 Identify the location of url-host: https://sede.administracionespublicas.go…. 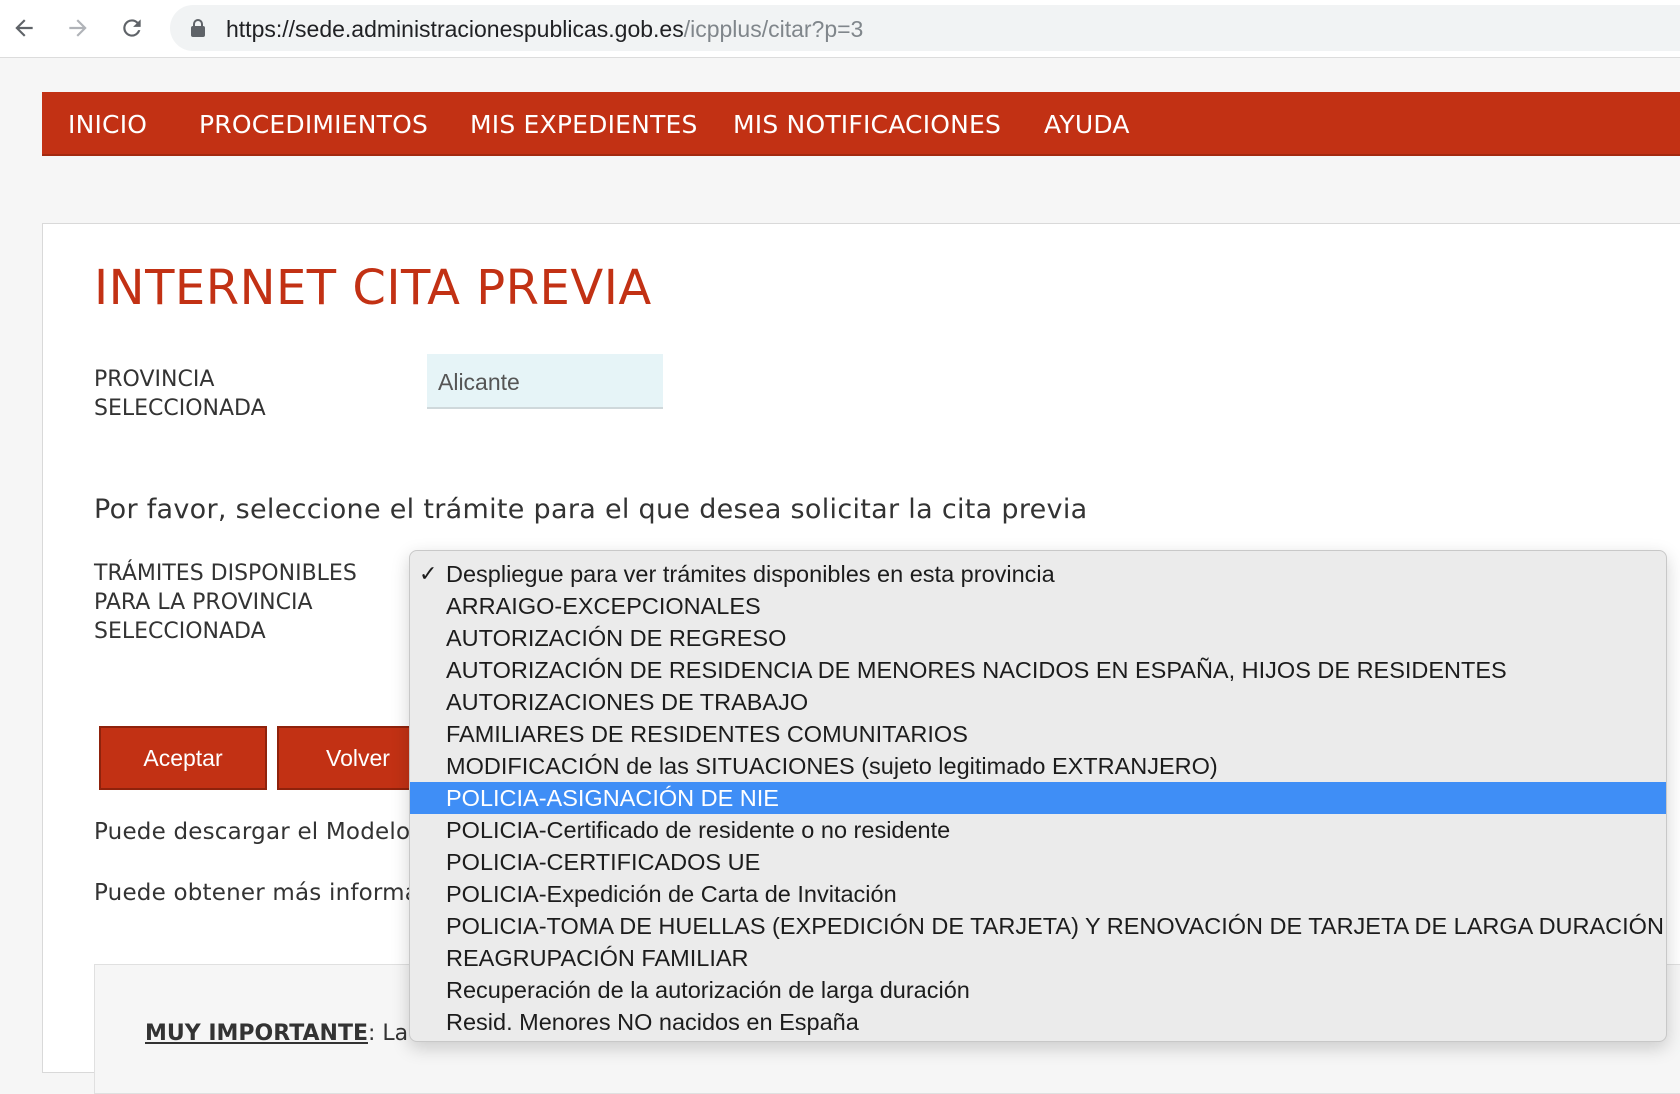
(455, 29).